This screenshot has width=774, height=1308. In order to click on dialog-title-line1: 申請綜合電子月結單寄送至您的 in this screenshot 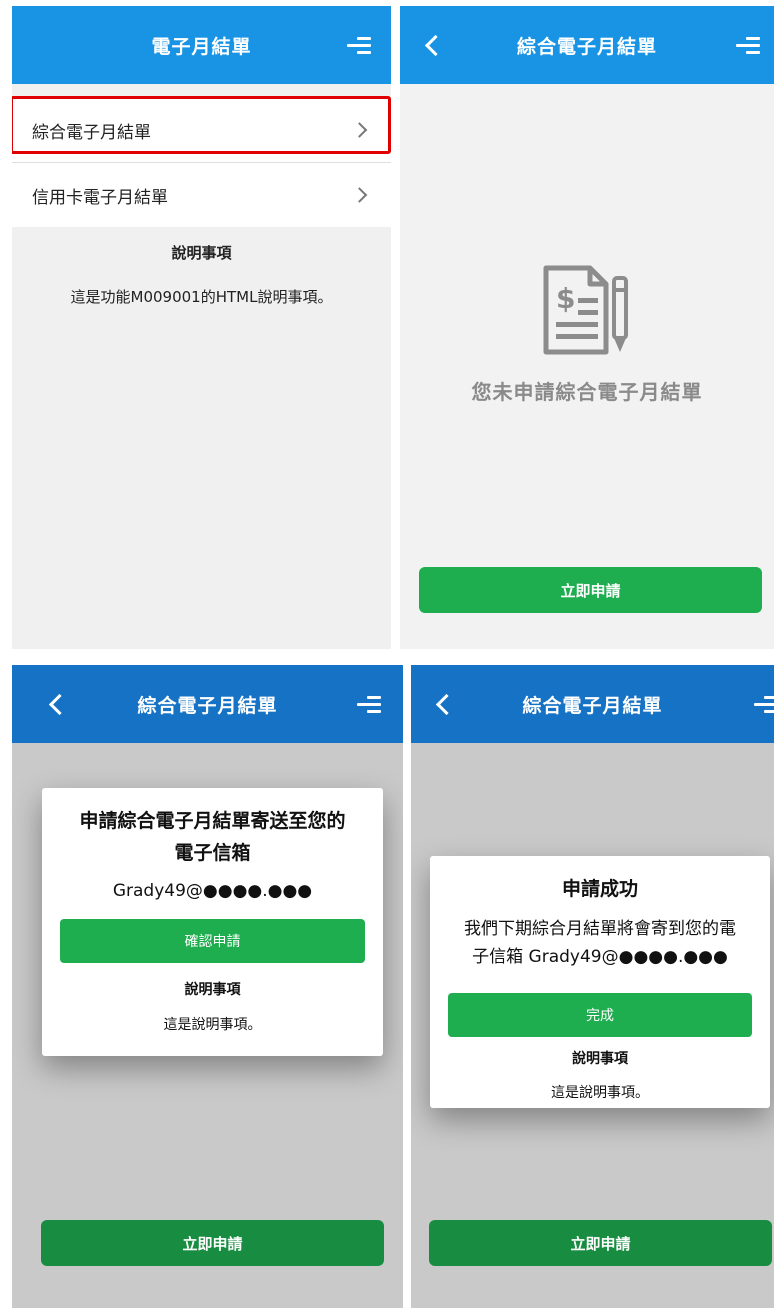, I will do `click(212, 821)`.